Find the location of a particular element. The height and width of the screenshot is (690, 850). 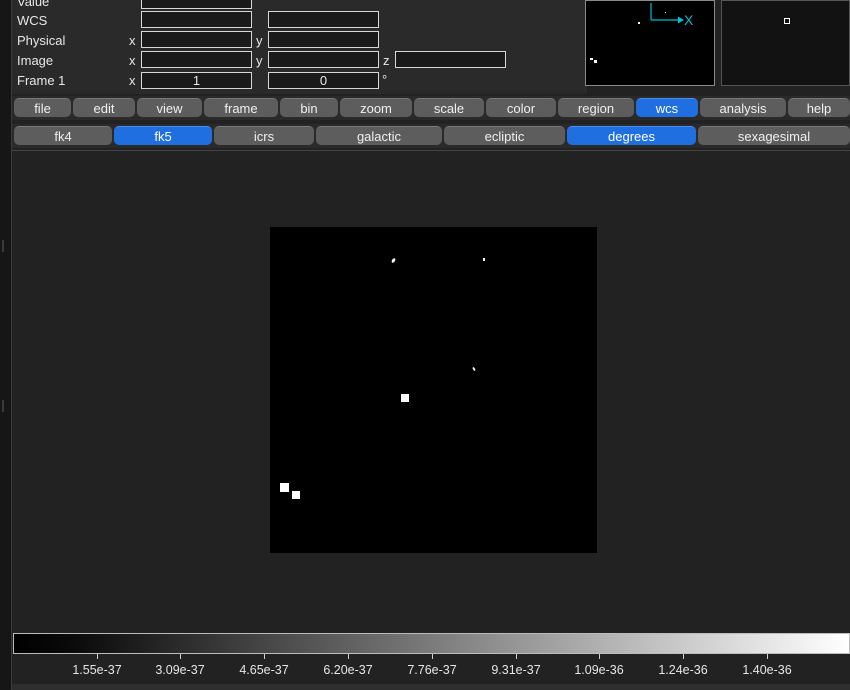

menu-view-button: view is located at coordinates (169, 107).